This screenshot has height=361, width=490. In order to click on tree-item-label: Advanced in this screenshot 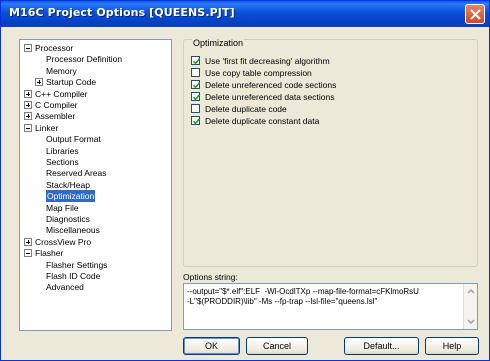, I will do `click(65, 287)`.